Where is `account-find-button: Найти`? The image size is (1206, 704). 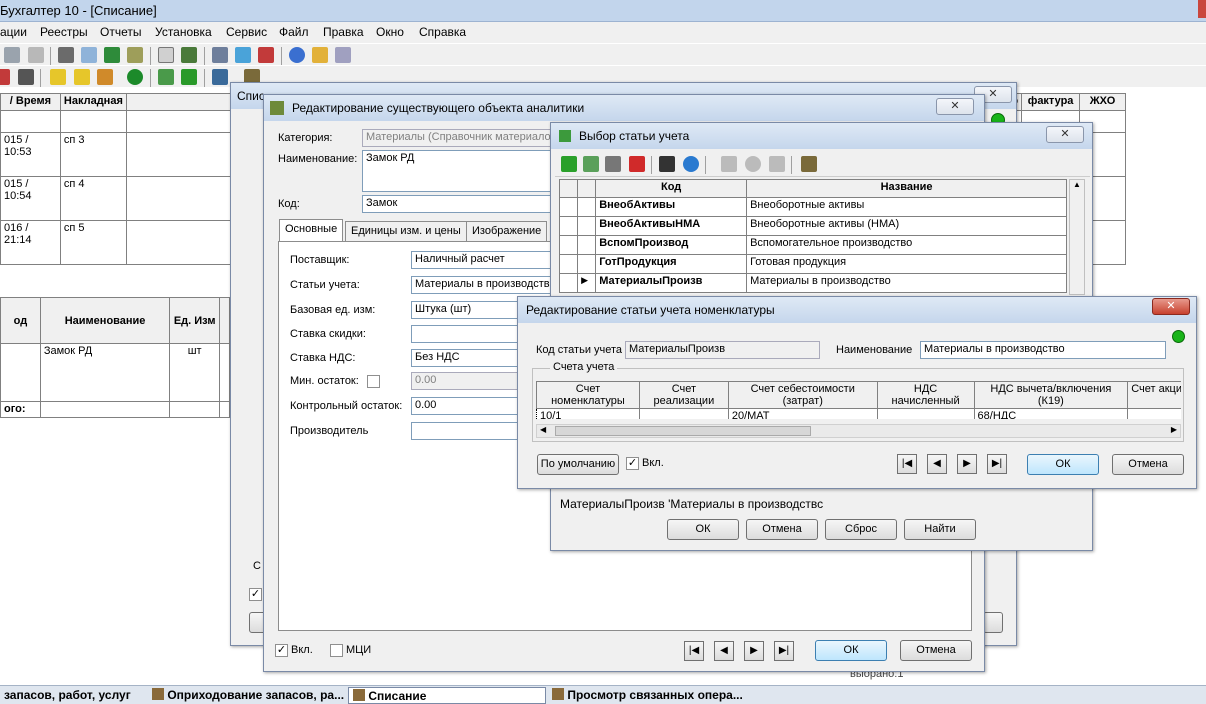
account-find-button: Найти is located at coordinates (940, 529).